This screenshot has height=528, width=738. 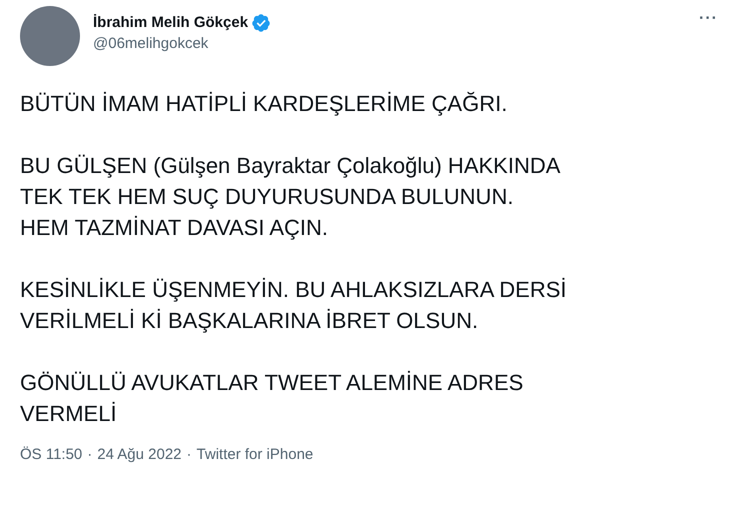 I want to click on tweet-date: 24 Ağu 2022, so click(x=139, y=454).